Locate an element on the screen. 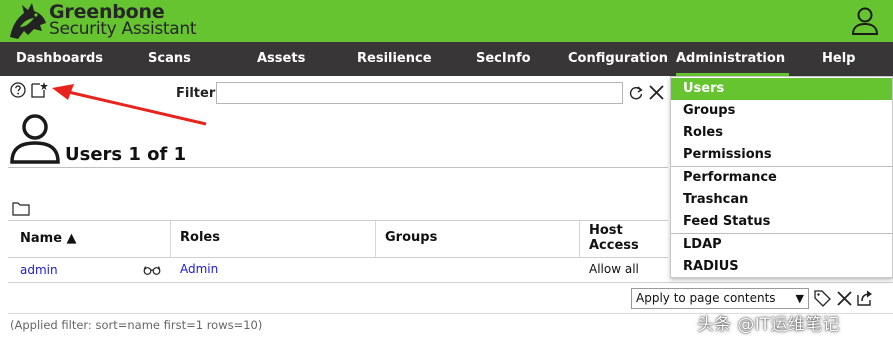  table-bottom-border is located at coordinates (450, 282).